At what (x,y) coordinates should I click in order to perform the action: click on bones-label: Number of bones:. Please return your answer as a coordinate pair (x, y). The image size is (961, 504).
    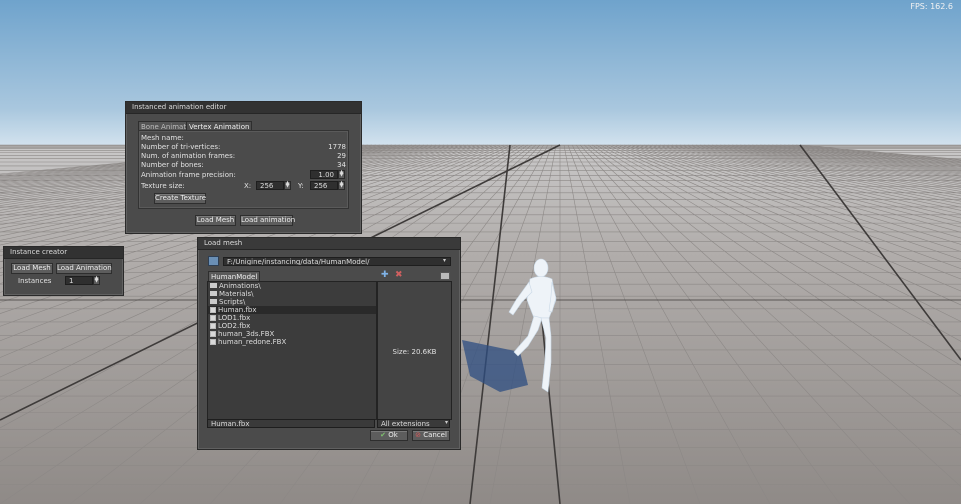
    Looking at the image, I should click on (172, 165).